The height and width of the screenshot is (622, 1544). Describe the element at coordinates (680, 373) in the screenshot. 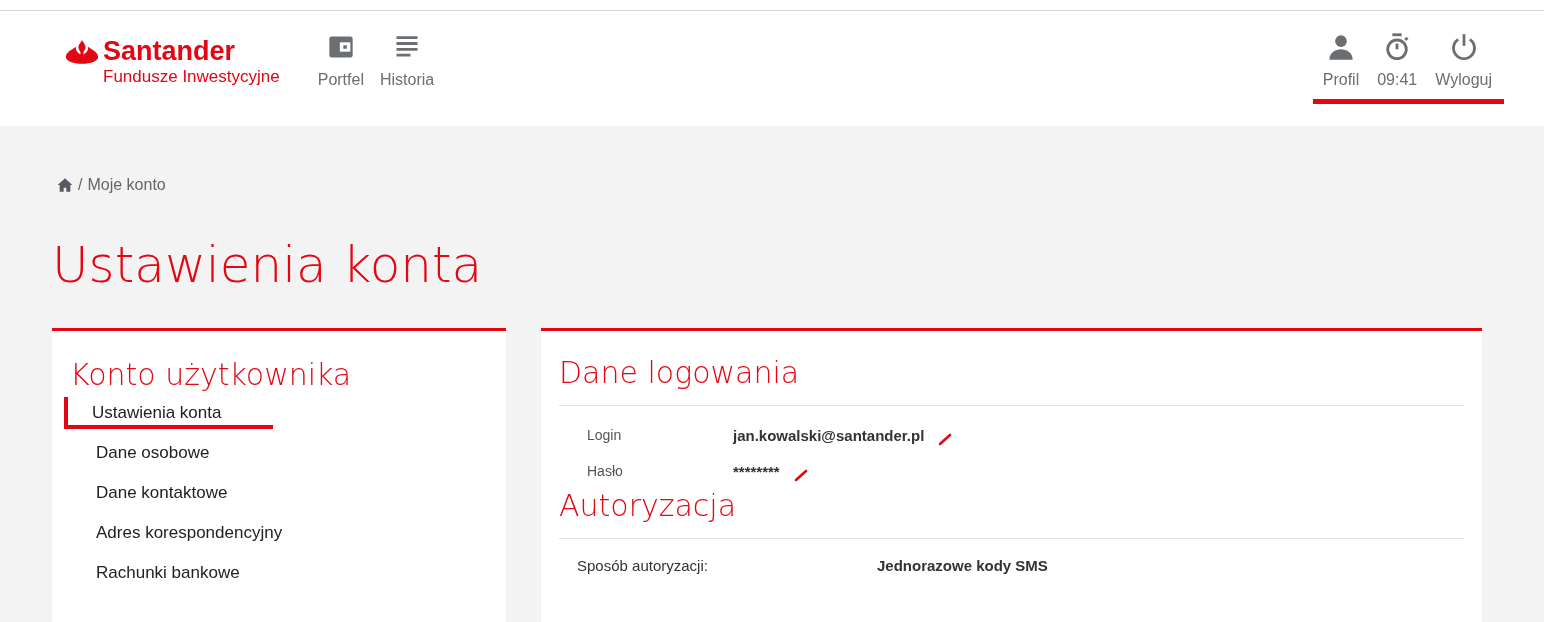

I see `section-title: Dane logowania` at that location.